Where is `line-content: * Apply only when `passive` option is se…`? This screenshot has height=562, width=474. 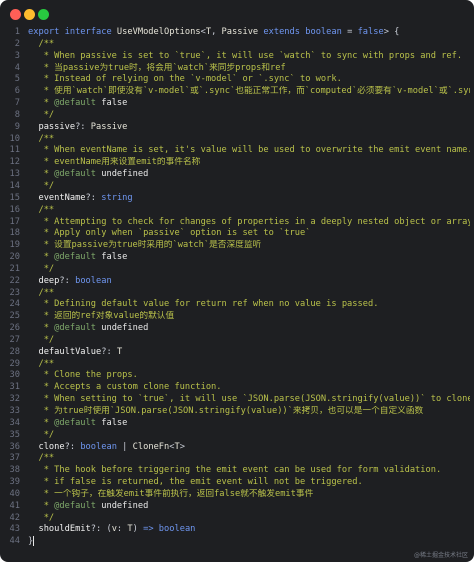
line-content: * Apply only when `passive` option is se… is located at coordinates (249, 234).